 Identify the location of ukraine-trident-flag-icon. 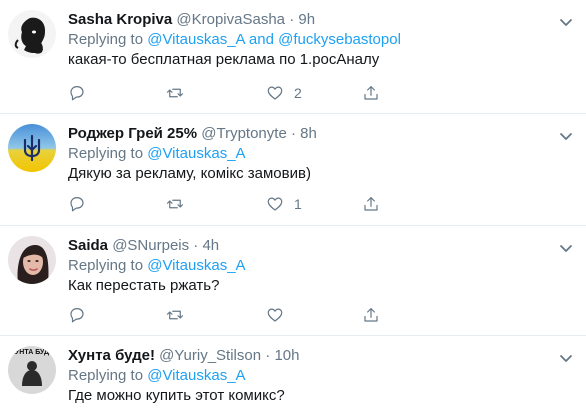
(32, 148).